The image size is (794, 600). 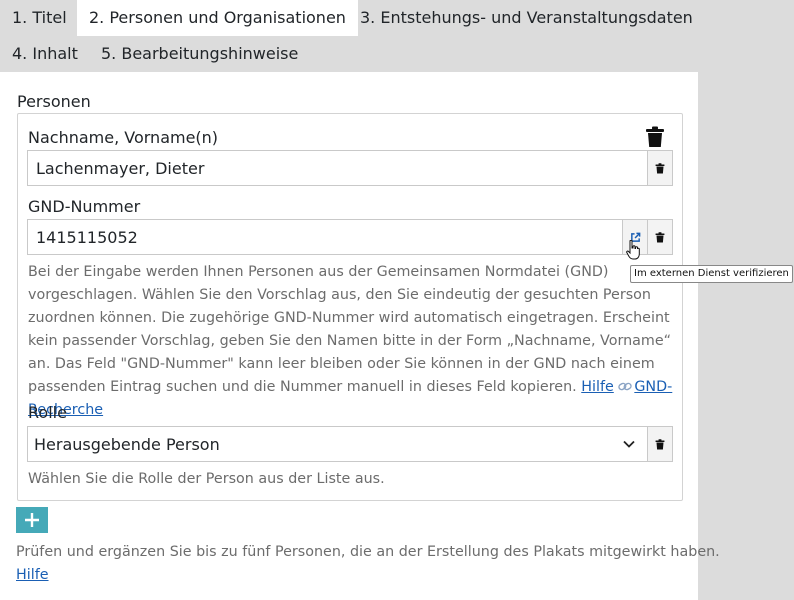 I want to click on tab-entstehungs-und-veranstaltungsdaten: 3. Entstehungs- und Veranstaltungsdaten, so click(x=526, y=18).